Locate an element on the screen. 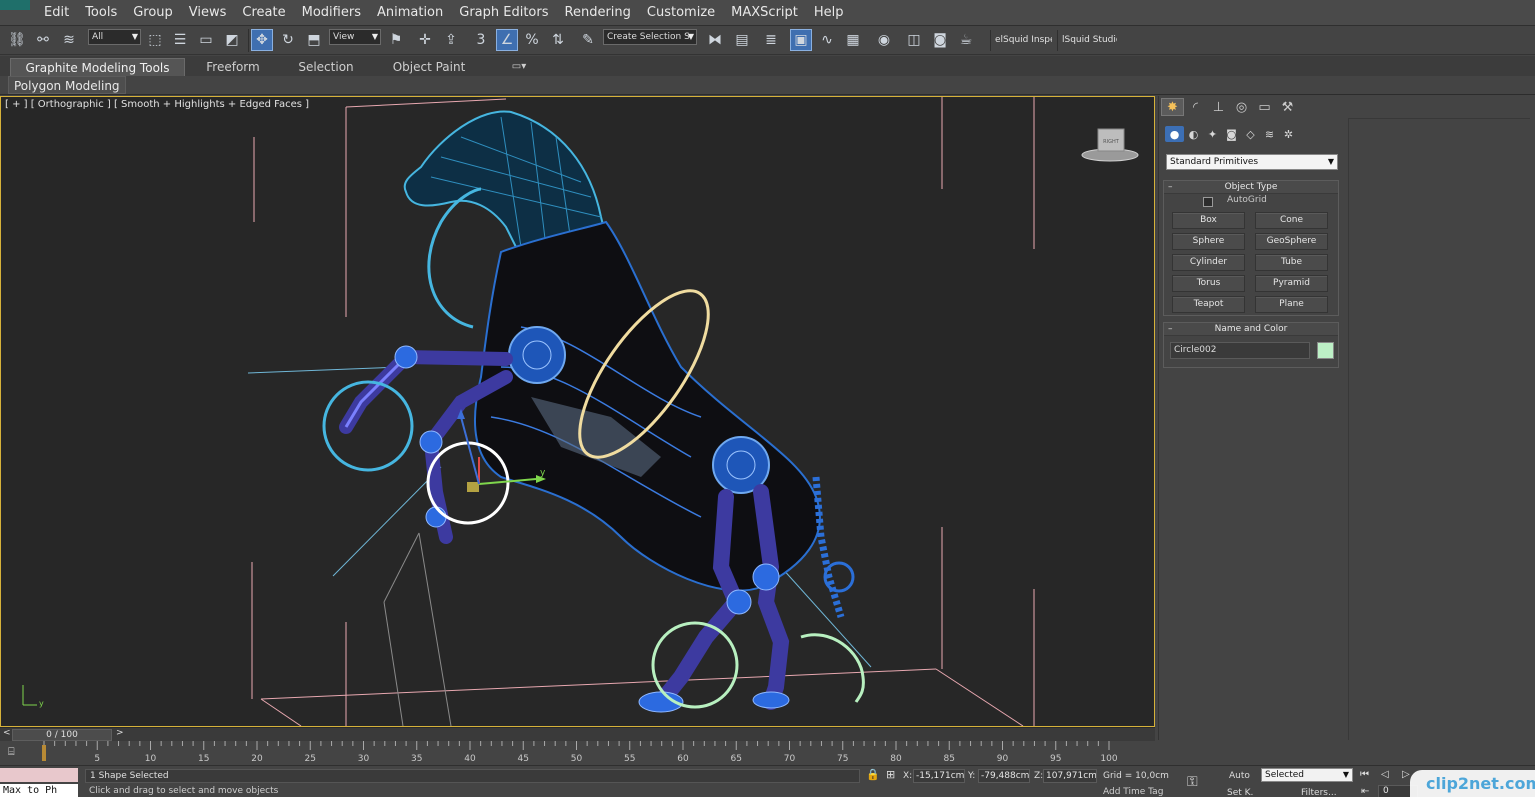  open-mini-curve-editor-icon: ⌸ is located at coordinates (16, 752).